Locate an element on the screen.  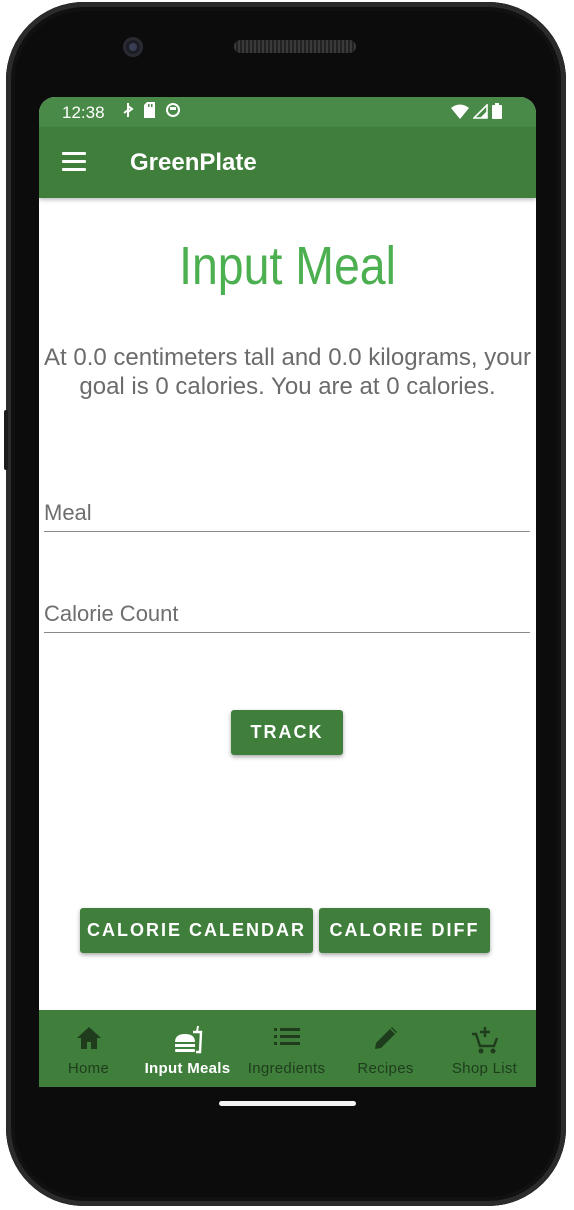
app-bar: GreenPlate is located at coordinates (287, 162).